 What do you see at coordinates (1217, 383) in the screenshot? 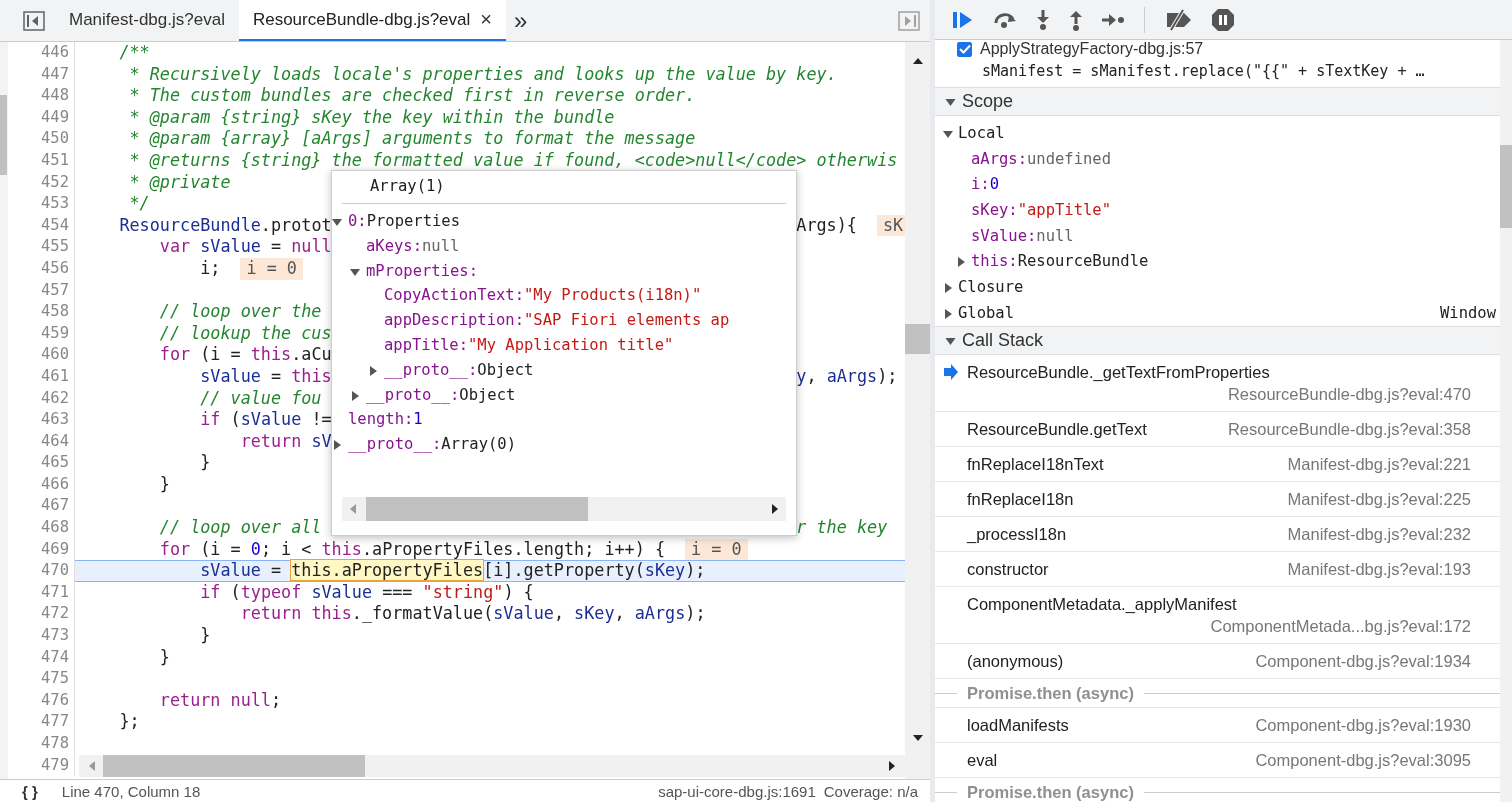
I see `call-frame: ResourceBundle._getTextFromProperties ResourceBundle-dbg.js?eval:470` at bounding box center [1217, 383].